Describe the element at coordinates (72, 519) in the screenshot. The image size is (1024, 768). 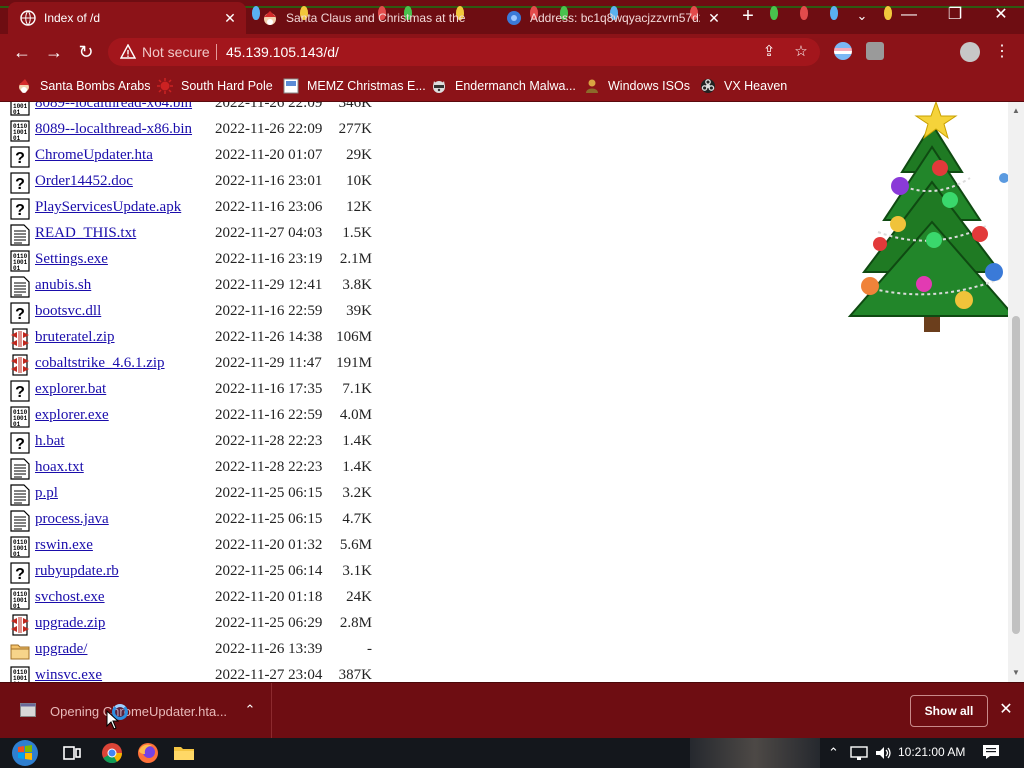
I see `file-link: process.java` at that location.